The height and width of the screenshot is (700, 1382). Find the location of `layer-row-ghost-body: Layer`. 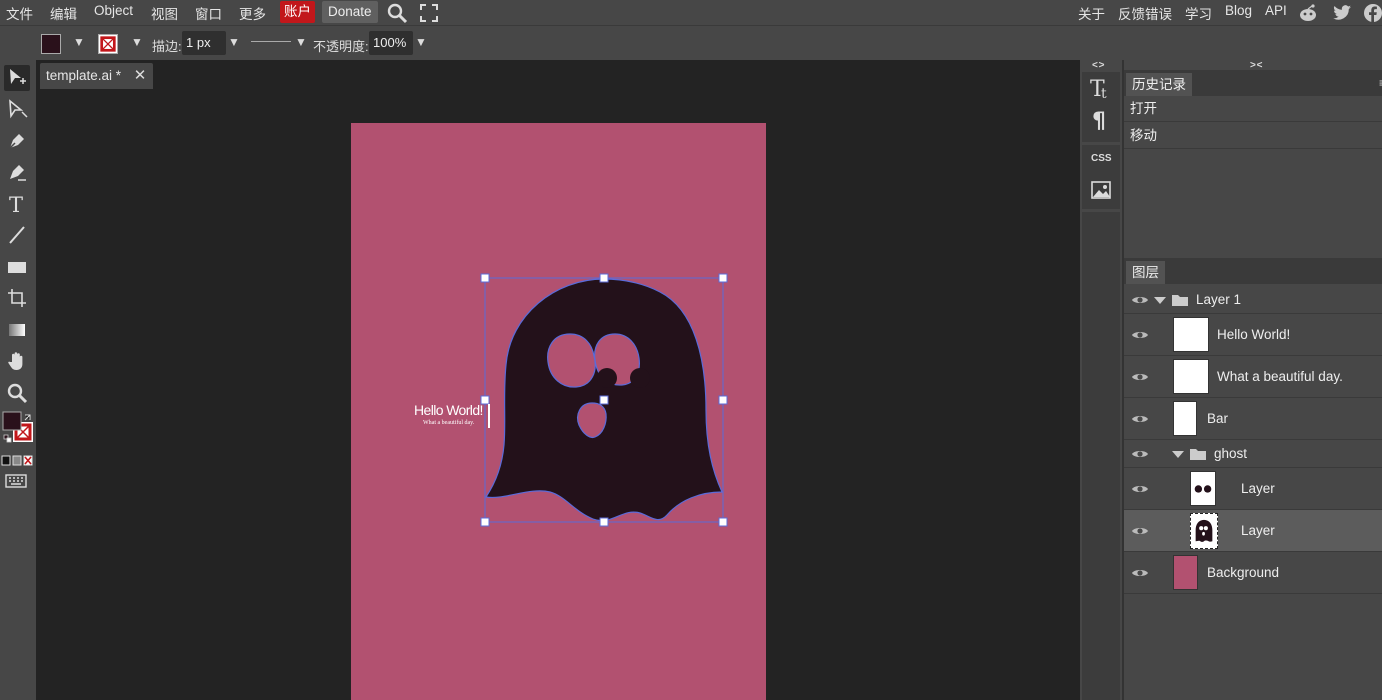

layer-row-ghost-body: Layer is located at coordinates (1253, 531).